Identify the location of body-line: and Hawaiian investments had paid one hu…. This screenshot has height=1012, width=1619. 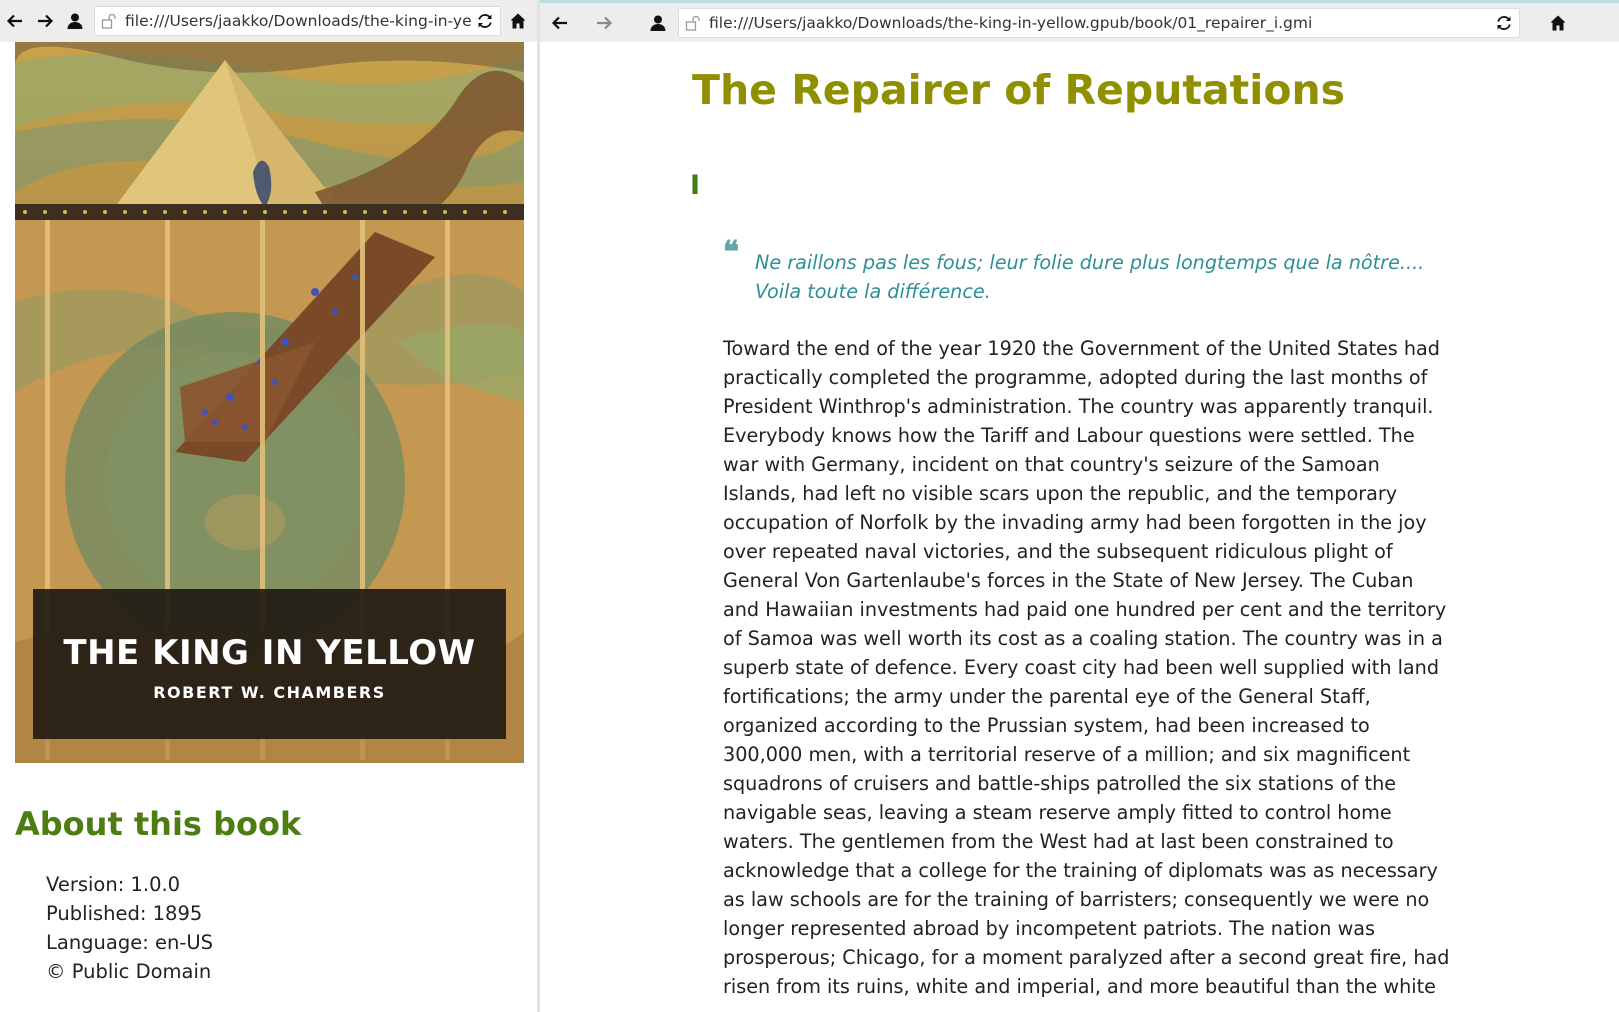
(1085, 609).